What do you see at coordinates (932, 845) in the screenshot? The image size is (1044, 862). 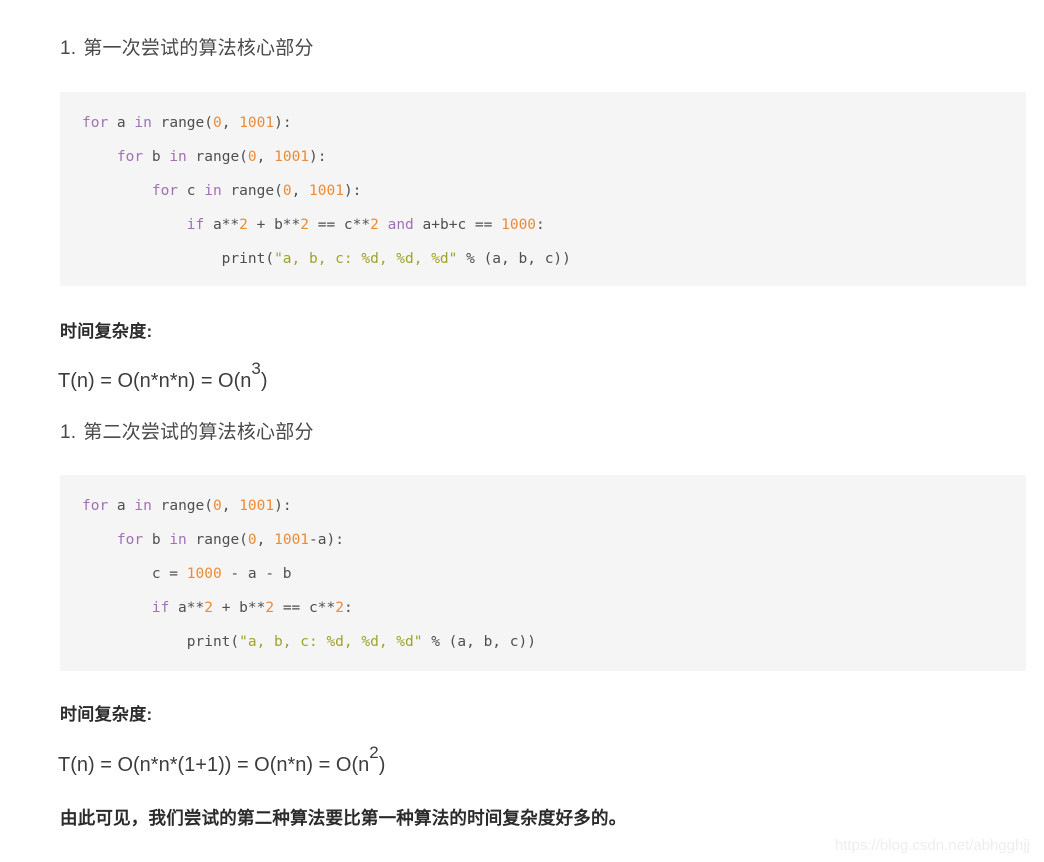 I see `site-watermark: https://blog.csdn.net/abhgghjj` at bounding box center [932, 845].